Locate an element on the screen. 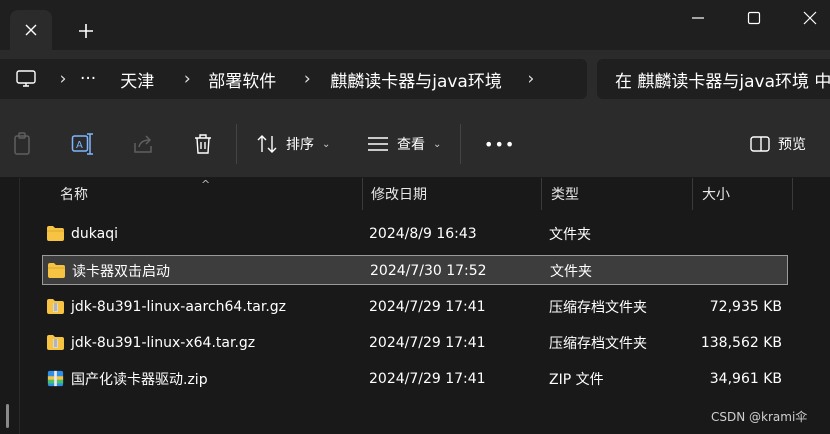 Image resolution: width=830 pixels, height=434 pixels. preview-pane-button: 预览 is located at coordinates (778, 144).